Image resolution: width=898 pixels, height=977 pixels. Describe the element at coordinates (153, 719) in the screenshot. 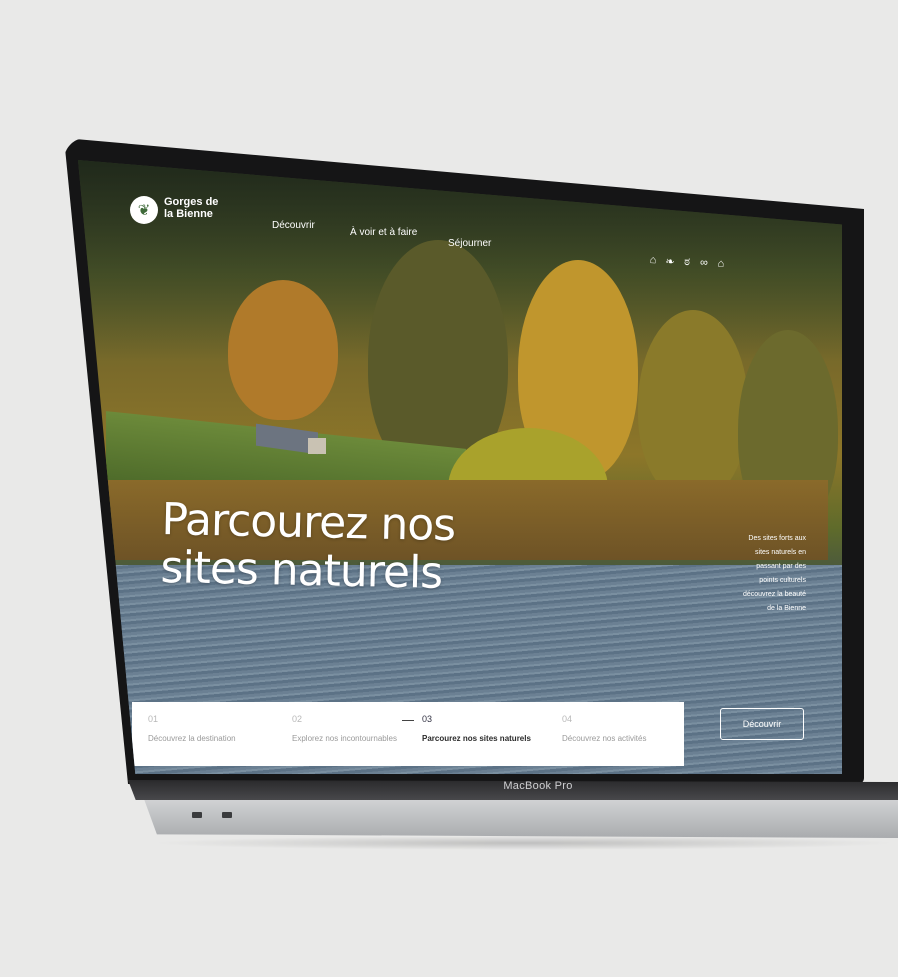

I see `step-number: 01` at that location.